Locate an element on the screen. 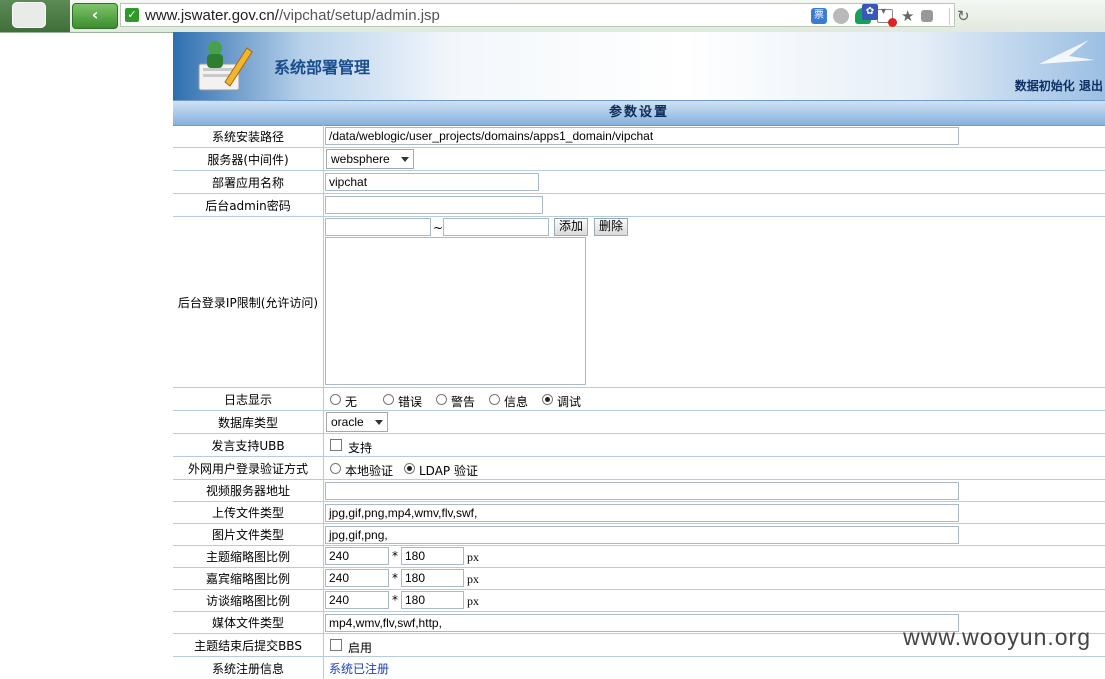 The width and height of the screenshot is (1105, 679). ext-login-option-ldap: LDAP 验证 is located at coordinates (448, 471).